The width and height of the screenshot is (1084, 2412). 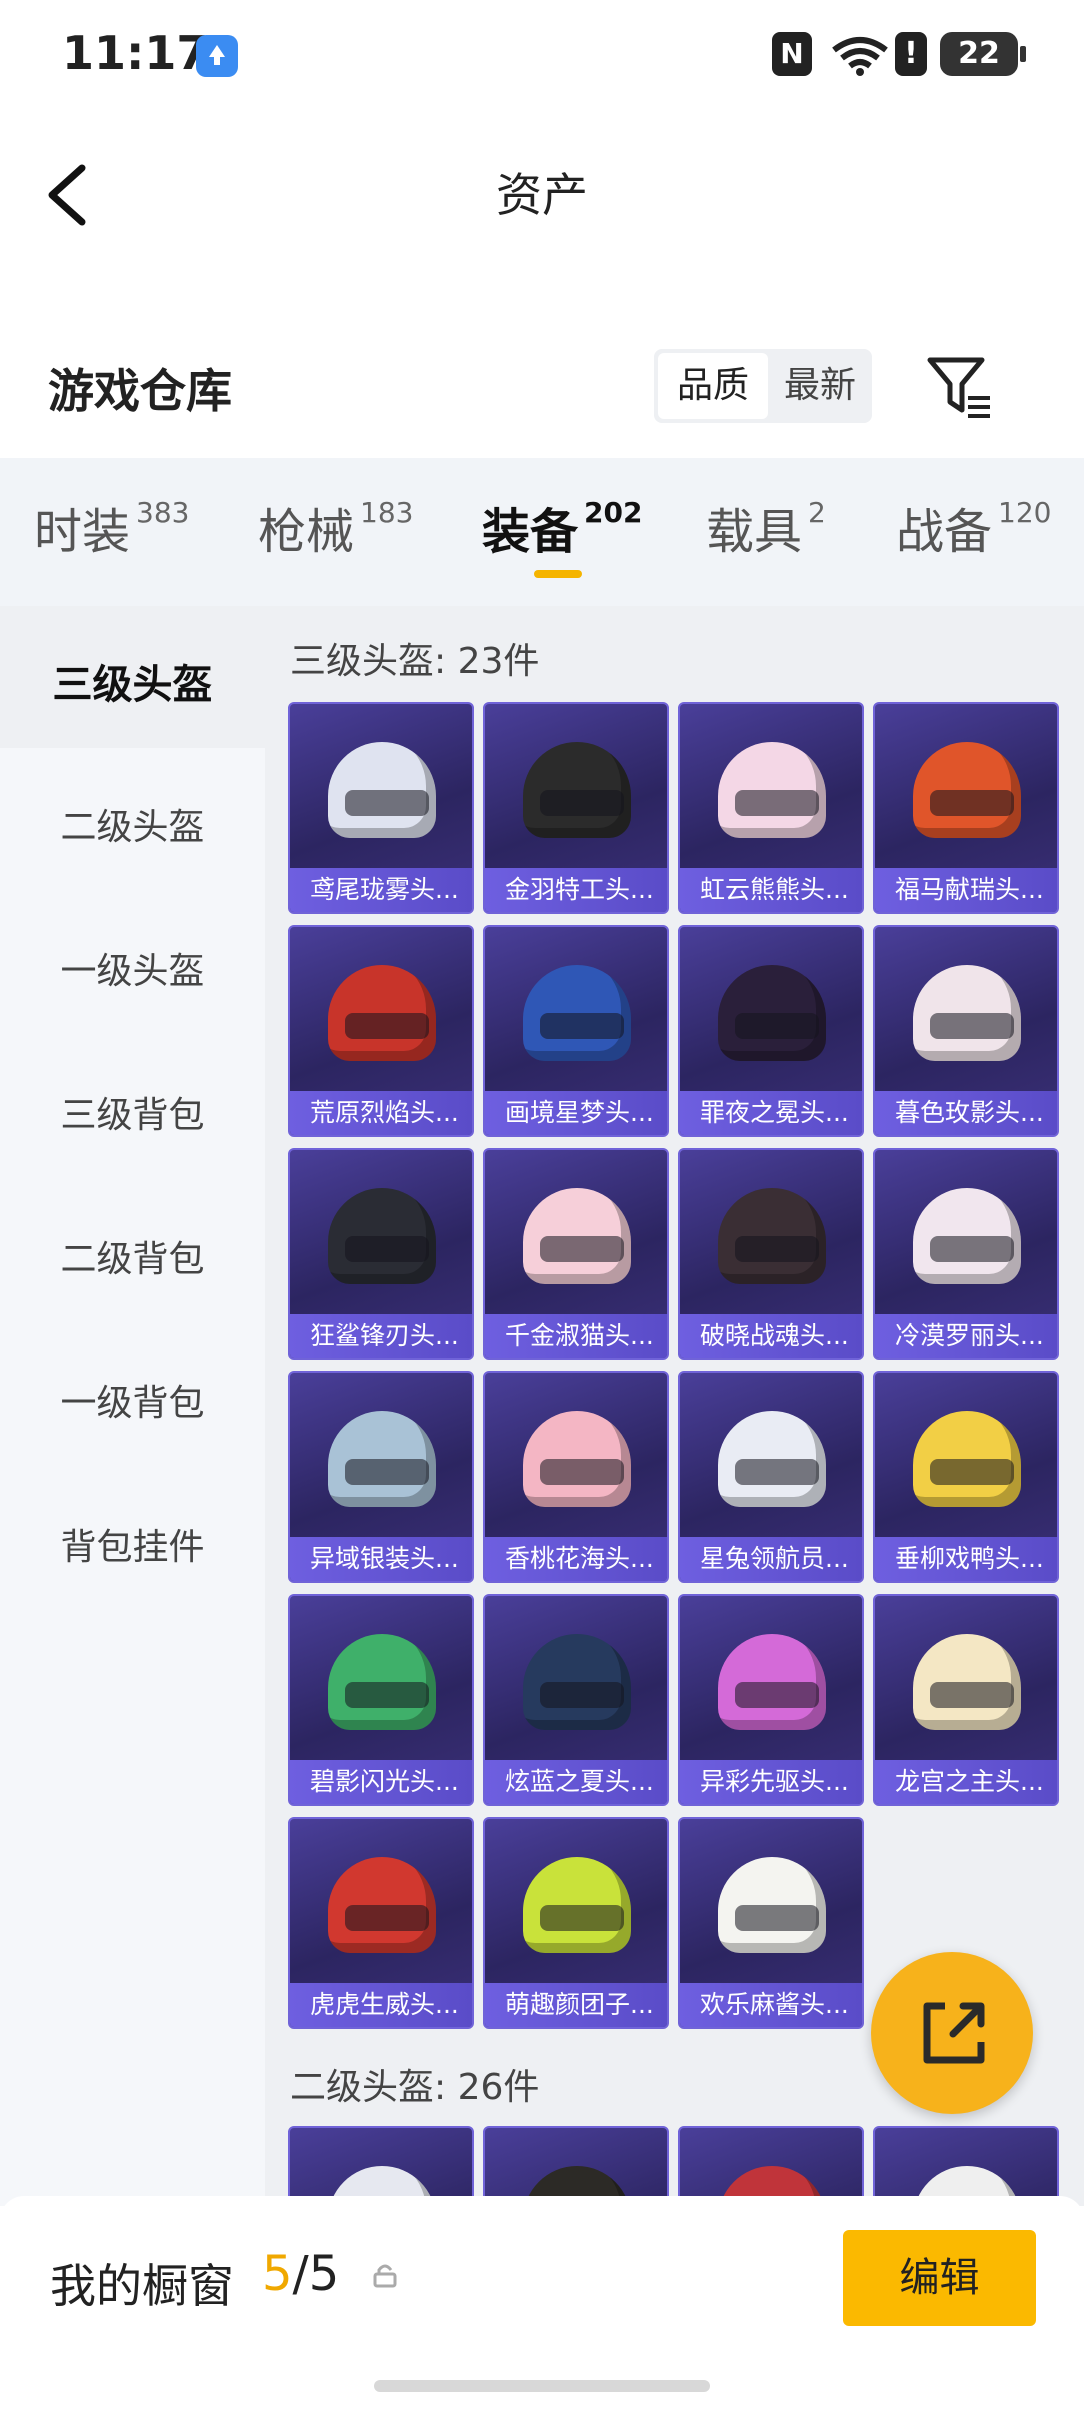 What do you see at coordinates (387, 512) in the screenshot?
I see `tab-count: 183` at bounding box center [387, 512].